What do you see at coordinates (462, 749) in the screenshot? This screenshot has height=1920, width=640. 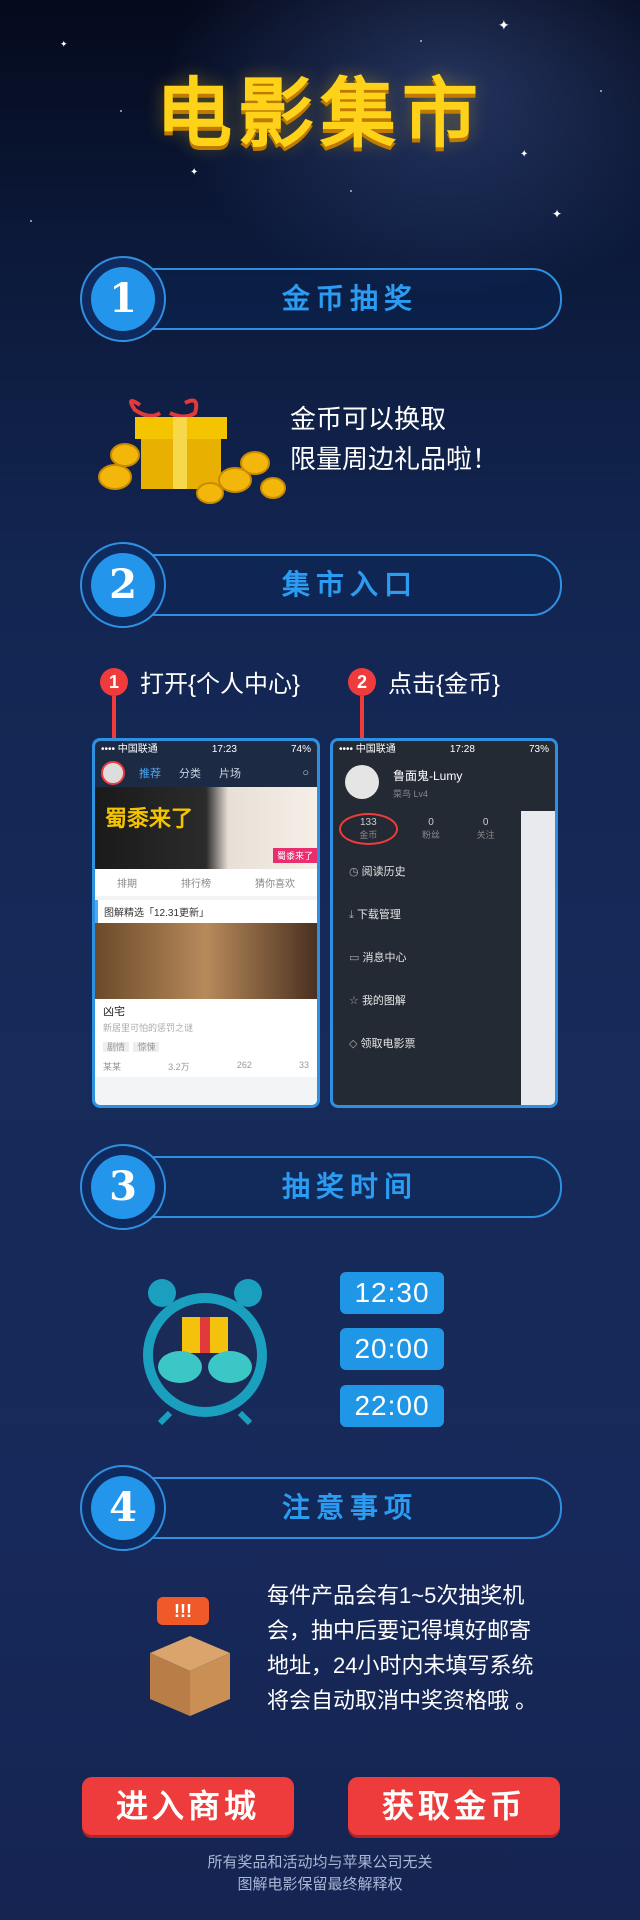 I see `time-label: 17:28` at bounding box center [462, 749].